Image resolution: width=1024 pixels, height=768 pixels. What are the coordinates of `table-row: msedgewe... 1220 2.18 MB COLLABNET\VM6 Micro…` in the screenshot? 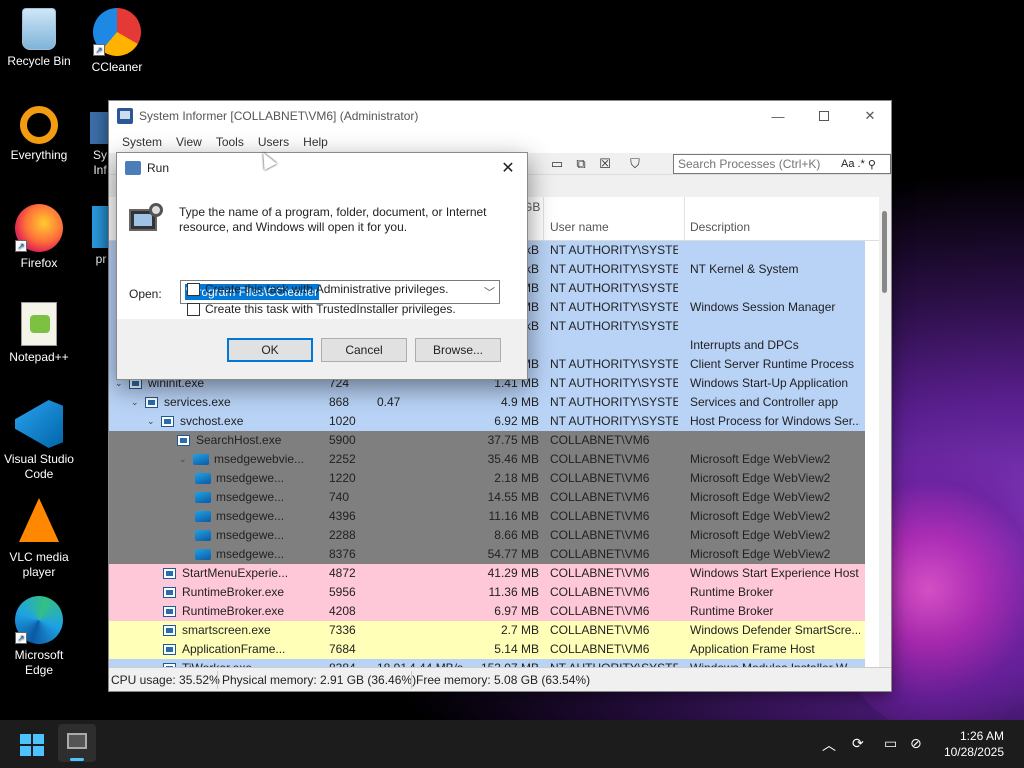 It's located at (487, 478).